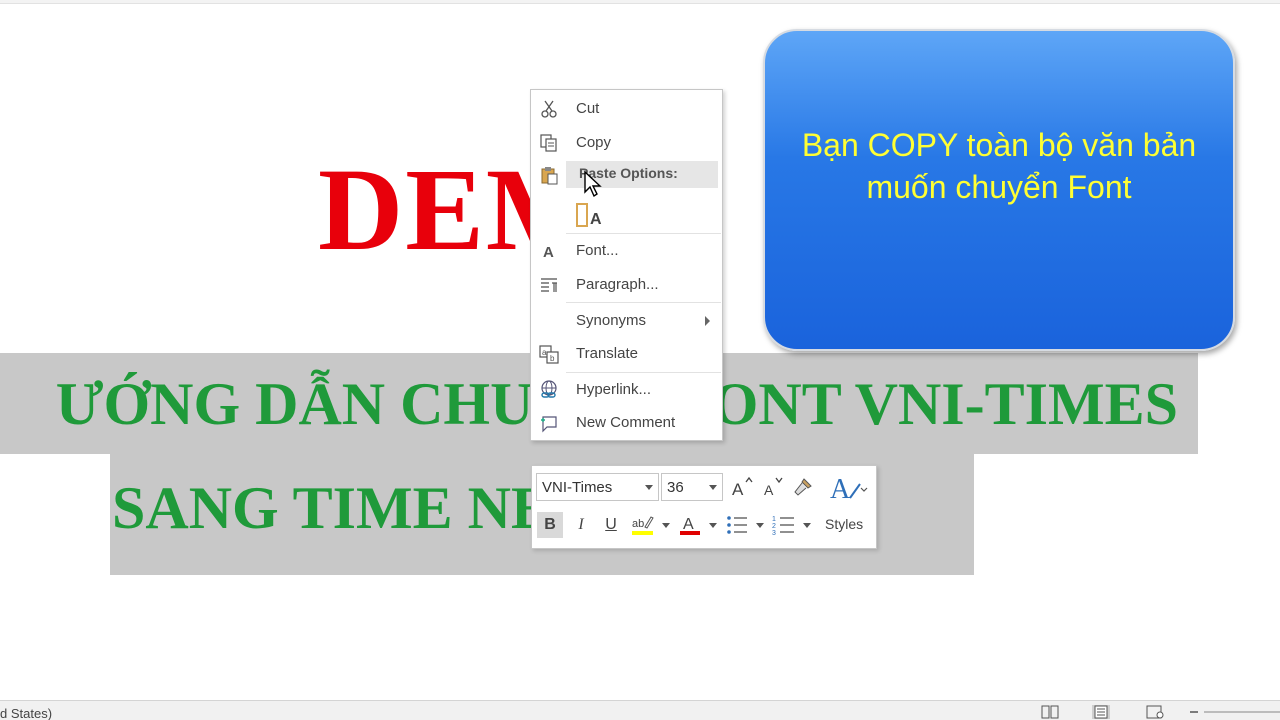  Describe the element at coordinates (844, 524) in the screenshot. I see `styles-label: Styles` at that location.